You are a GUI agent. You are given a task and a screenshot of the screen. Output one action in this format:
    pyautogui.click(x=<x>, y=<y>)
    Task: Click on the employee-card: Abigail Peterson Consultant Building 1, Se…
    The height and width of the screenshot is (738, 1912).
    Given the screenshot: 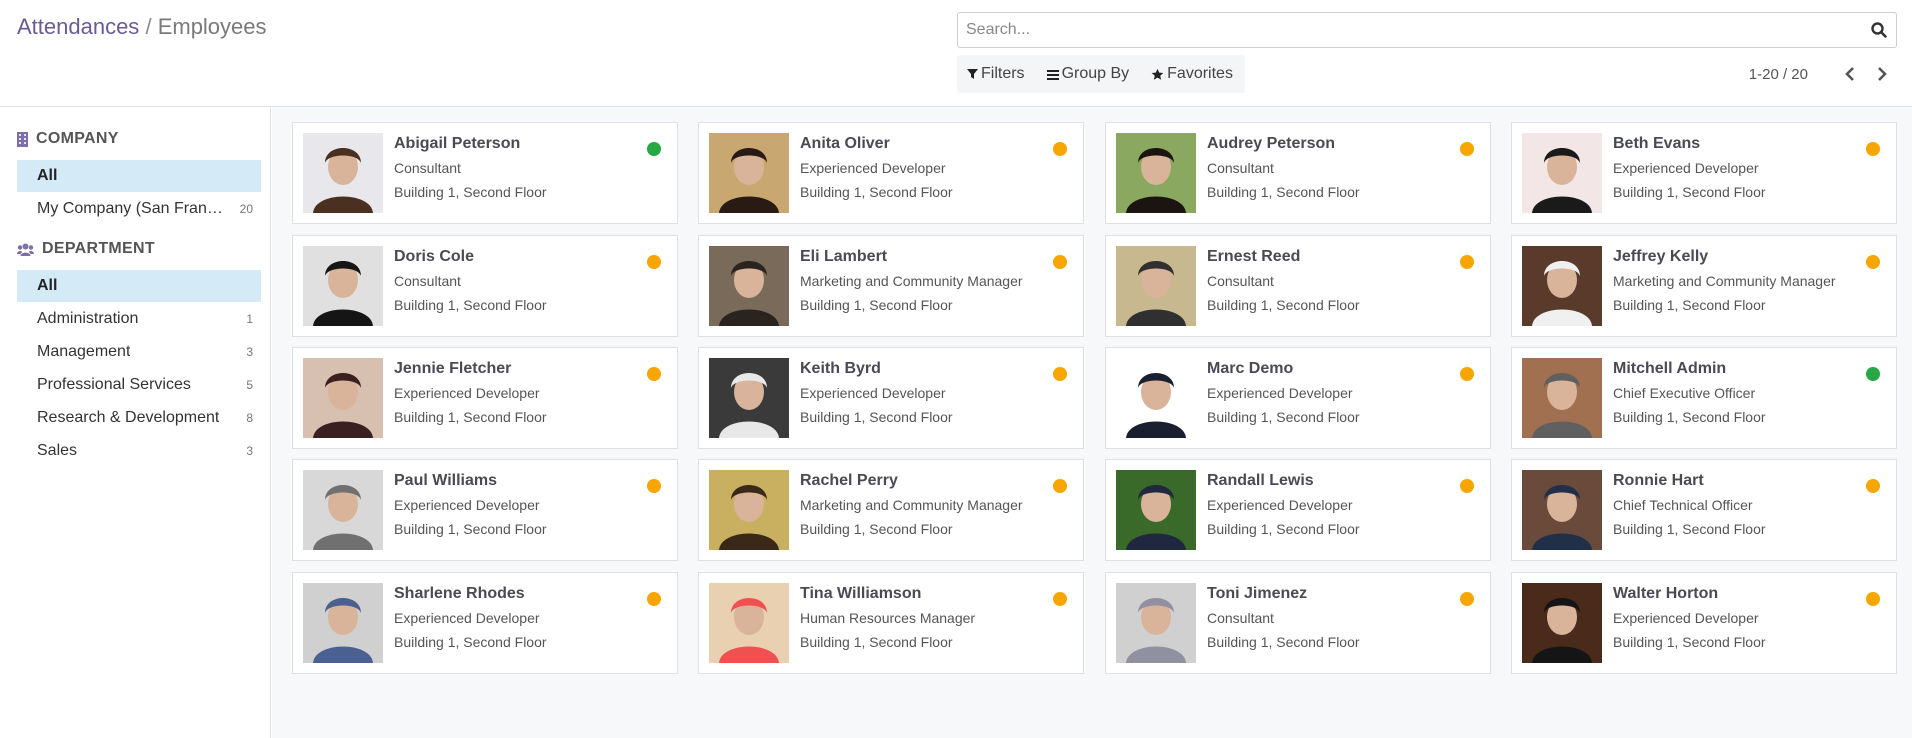 What is the action you would take?
    pyautogui.click(x=485, y=173)
    